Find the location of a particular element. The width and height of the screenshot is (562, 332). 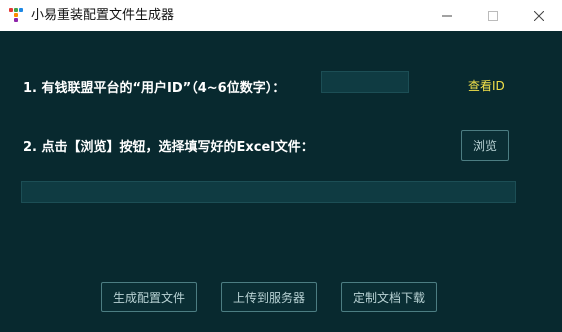

maximize-button is located at coordinates (493, 15).